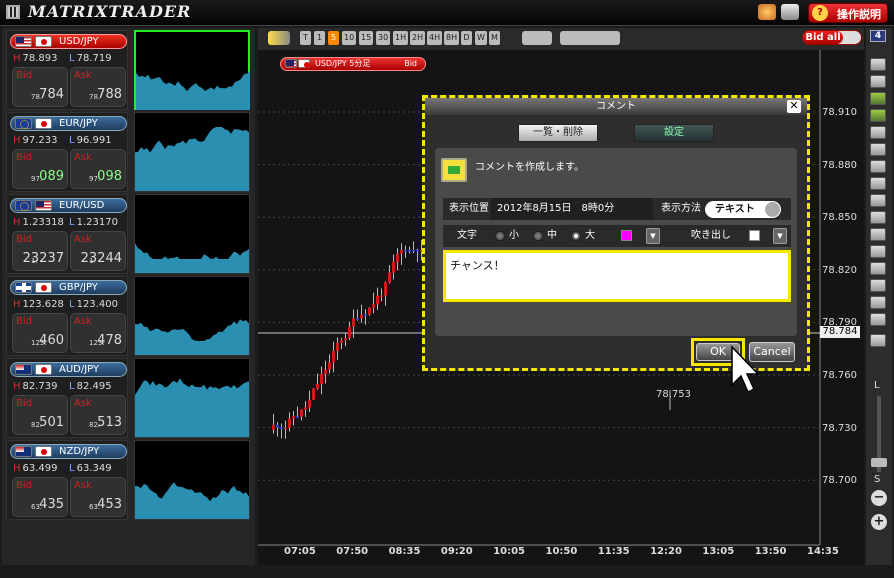 This screenshot has width=894, height=578. Describe the element at coordinates (767, 12) in the screenshot. I see `palette-icon` at that location.